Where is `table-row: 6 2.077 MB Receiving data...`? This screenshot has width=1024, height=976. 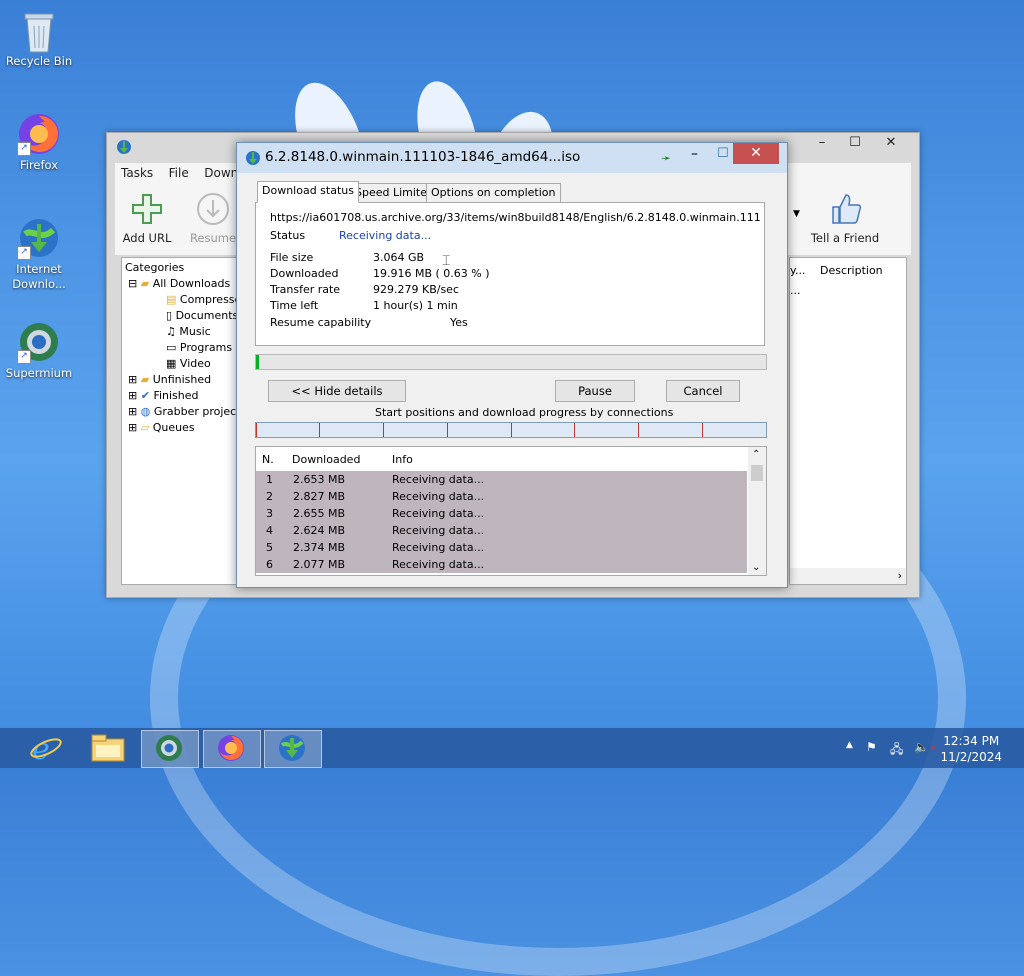 table-row: 6 2.077 MB Receiving data... is located at coordinates (501, 564).